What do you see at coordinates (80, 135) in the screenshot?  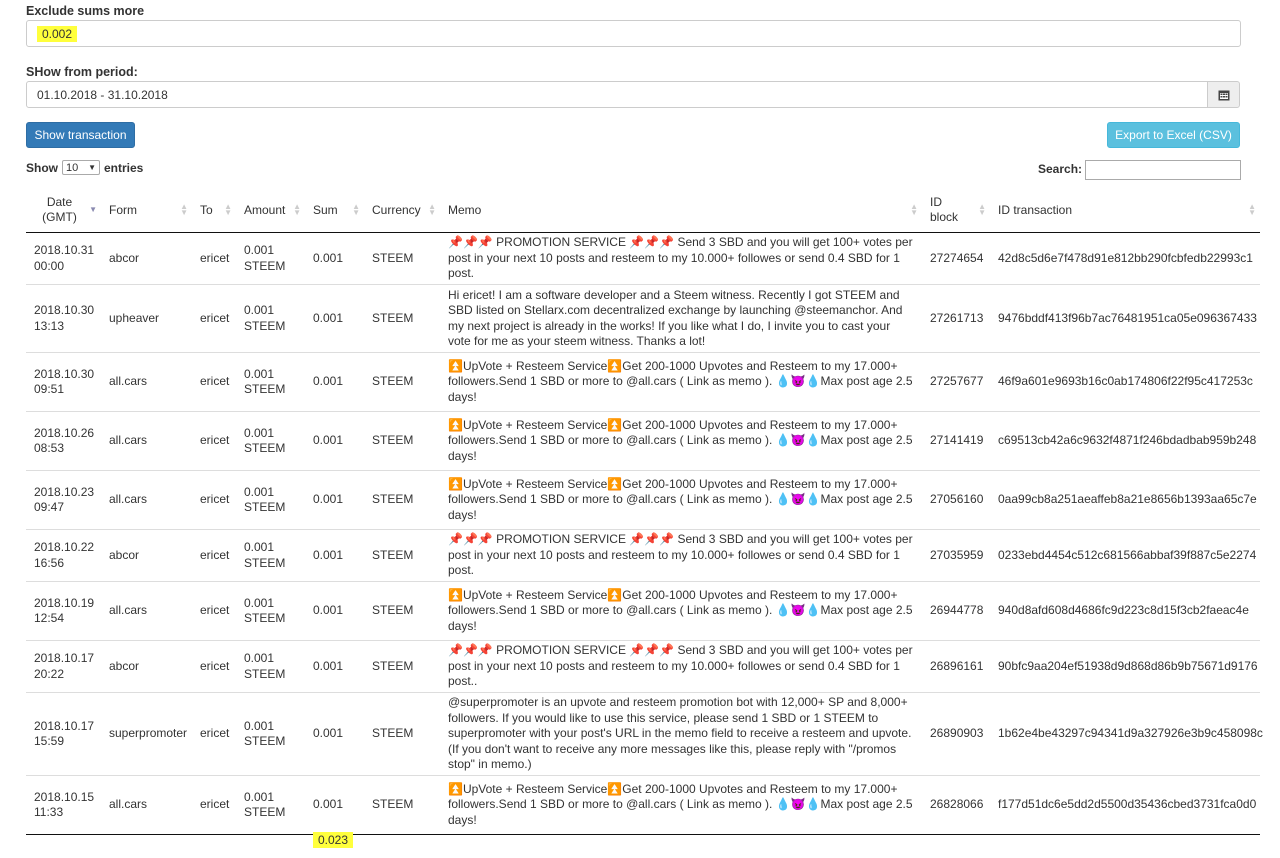 I see `show-transaction-button: Show transaction` at bounding box center [80, 135].